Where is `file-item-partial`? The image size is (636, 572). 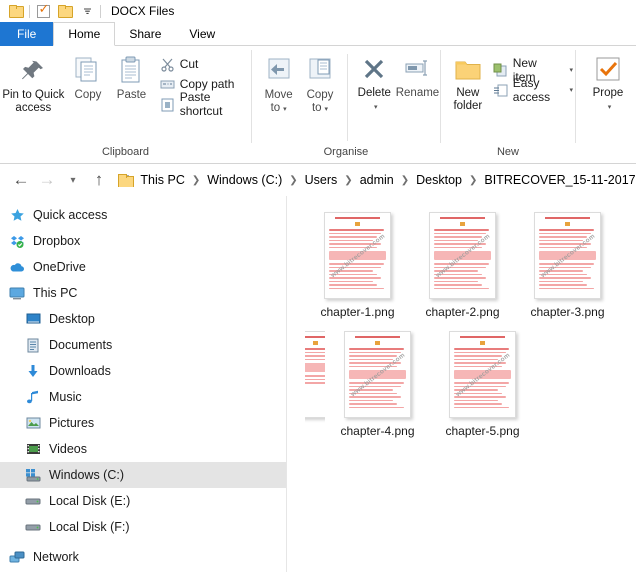 file-item-partial is located at coordinates (315, 384).